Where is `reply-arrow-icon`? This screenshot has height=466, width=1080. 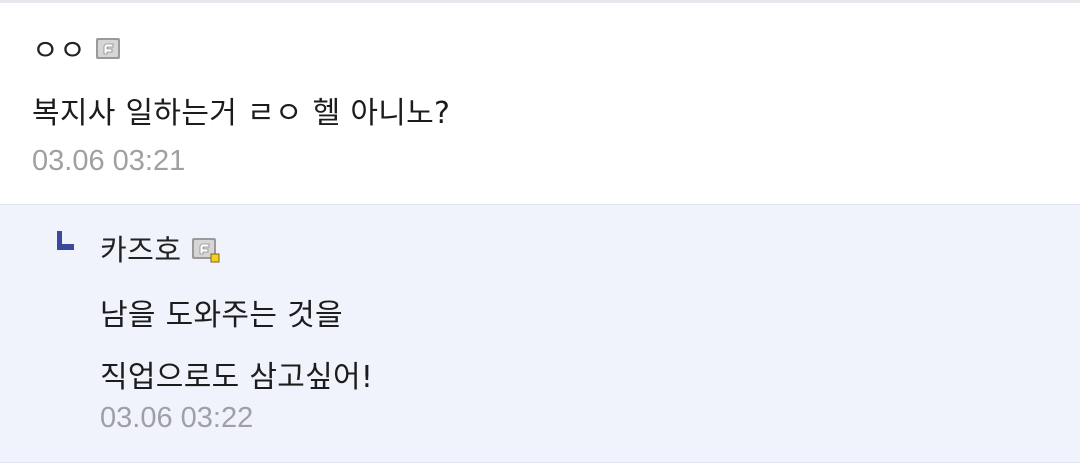 reply-arrow-icon is located at coordinates (65, 241).